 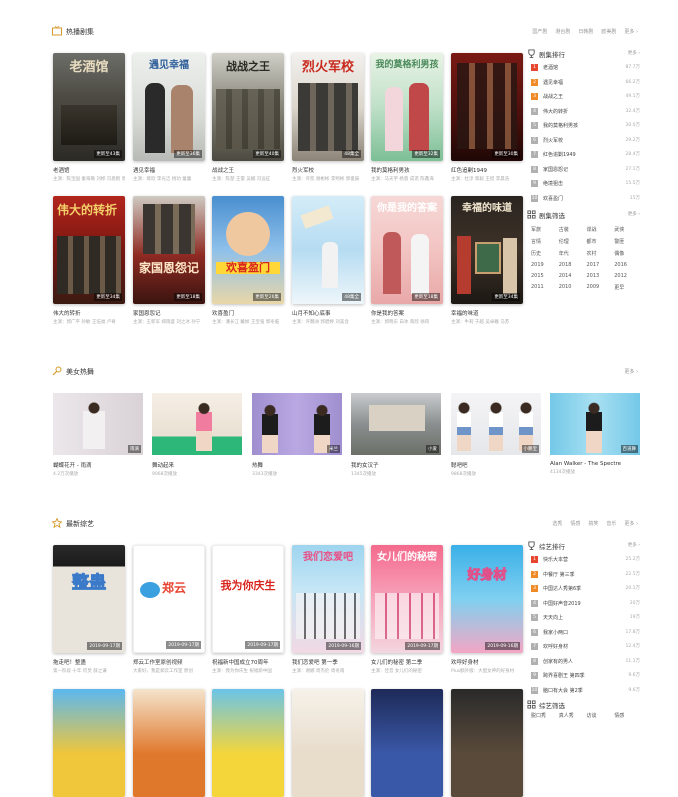 What do you see at coordinates (601, 276) in the screenshot?
I see `filter-option: 2013` at bounding box center [601, 276].